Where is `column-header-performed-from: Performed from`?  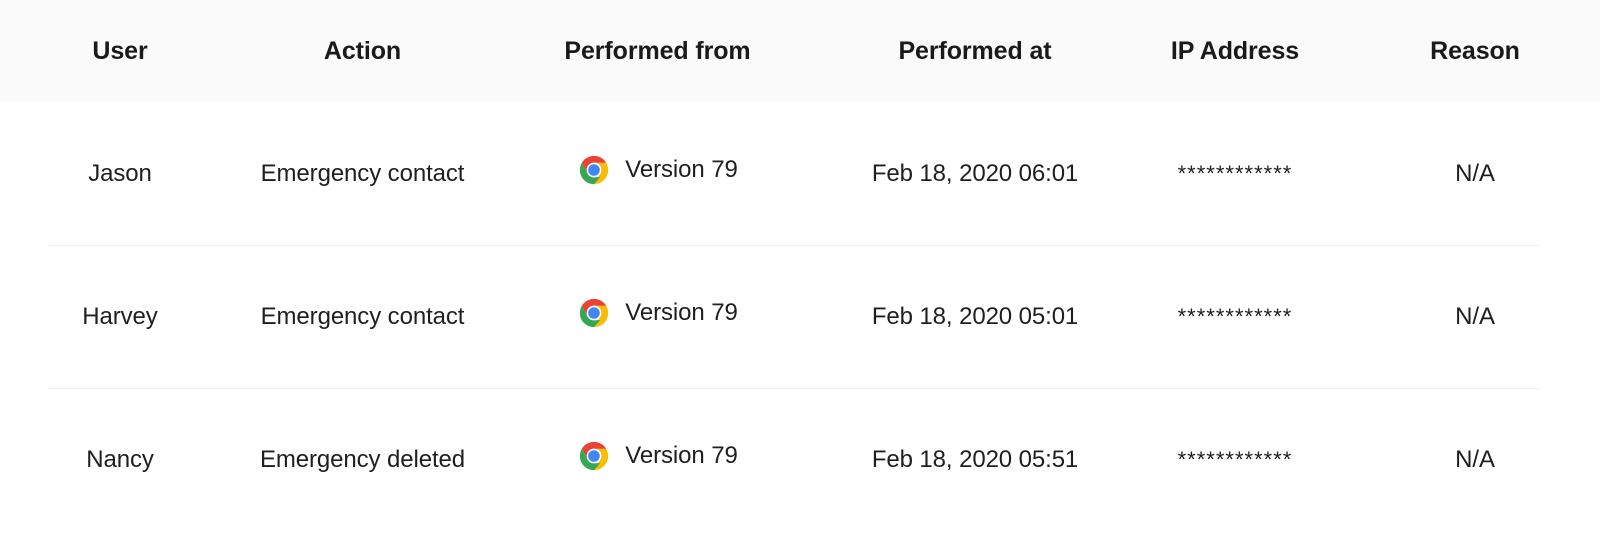
column-header-performed-from: Performed from is located at coordinates (657, 51).